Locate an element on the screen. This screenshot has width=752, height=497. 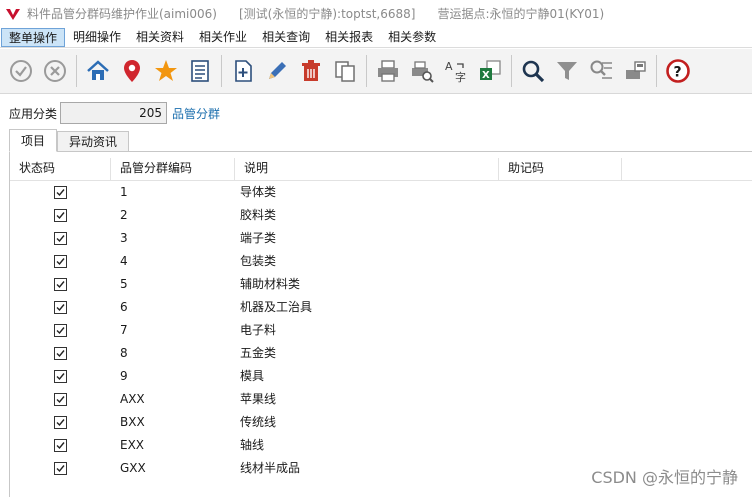
save-print-icon is located at coordinates (636, 70).